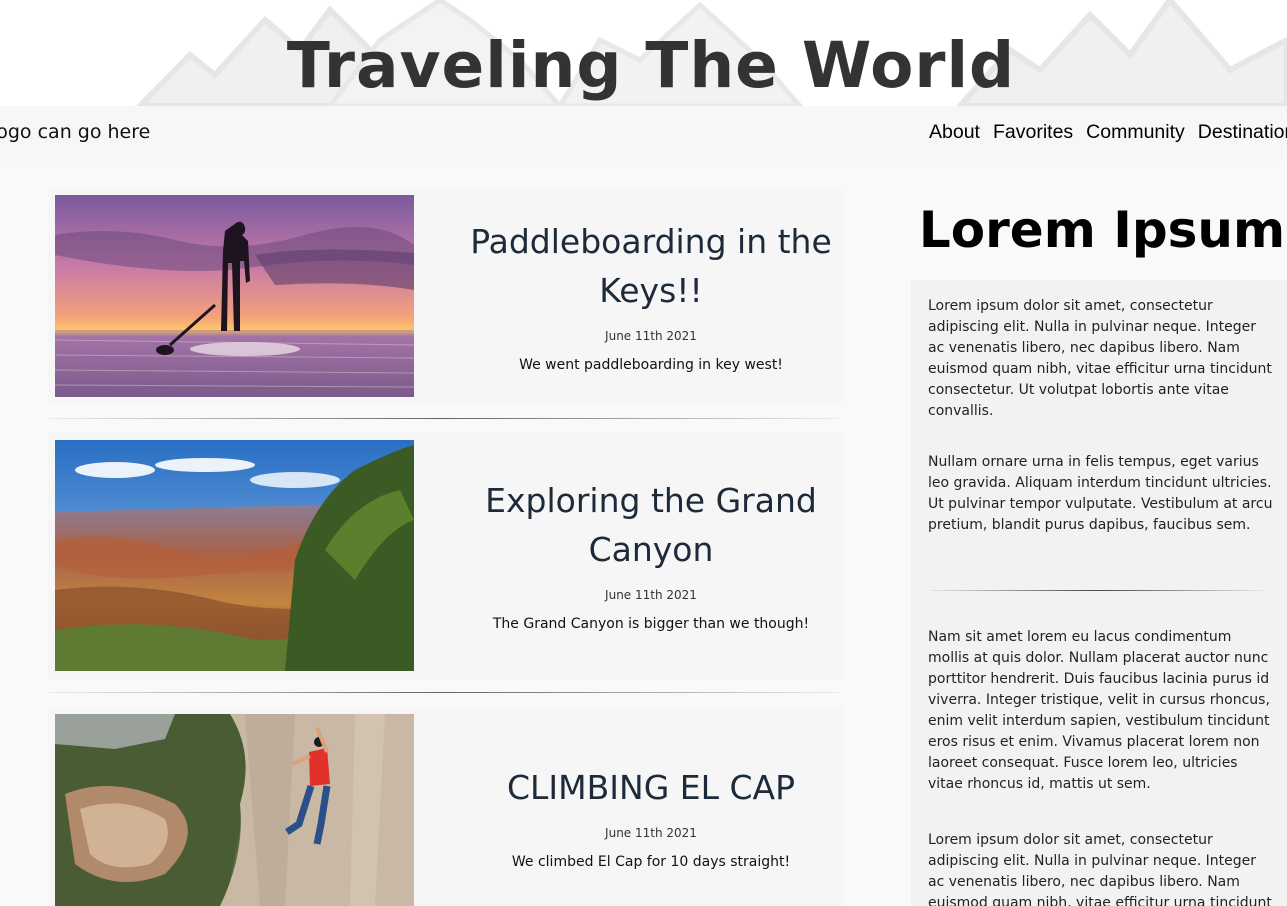 This screenshot has width=1287, height=906. Describe the element at coordinates (234, 555) in the screenshot. I see `grand-canyon-photo` at that location.